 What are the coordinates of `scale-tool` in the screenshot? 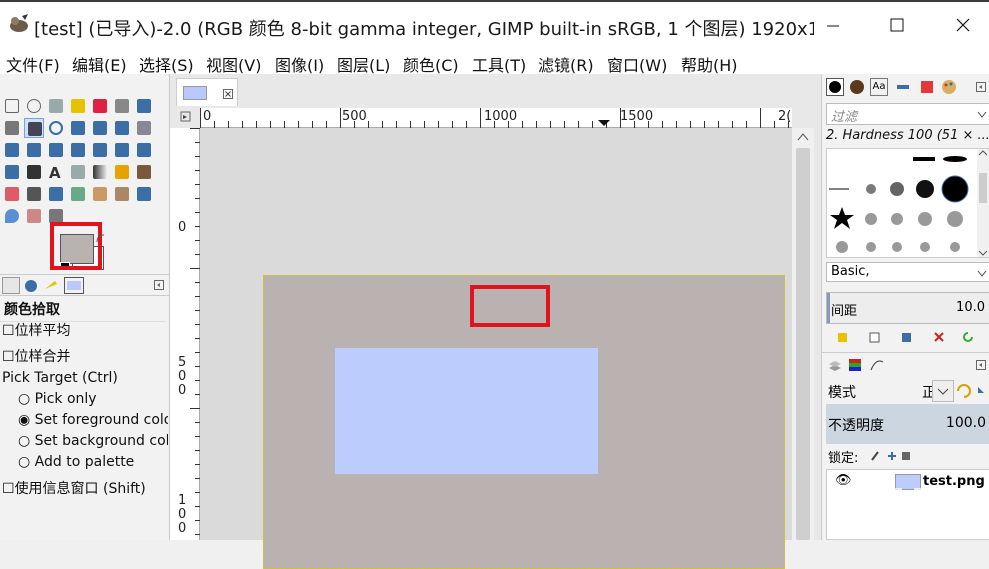 It's located at (56, 150).